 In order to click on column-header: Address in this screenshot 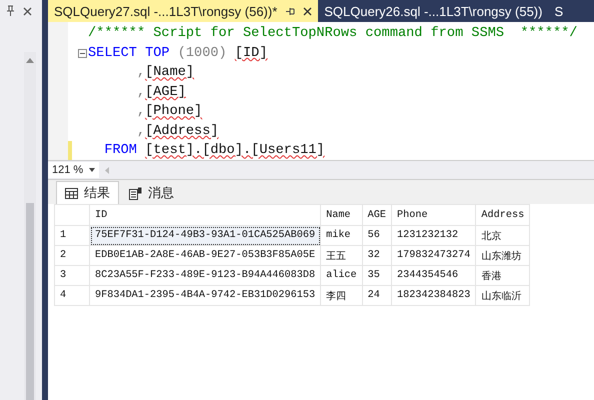, I will do `click(503, 215)`.